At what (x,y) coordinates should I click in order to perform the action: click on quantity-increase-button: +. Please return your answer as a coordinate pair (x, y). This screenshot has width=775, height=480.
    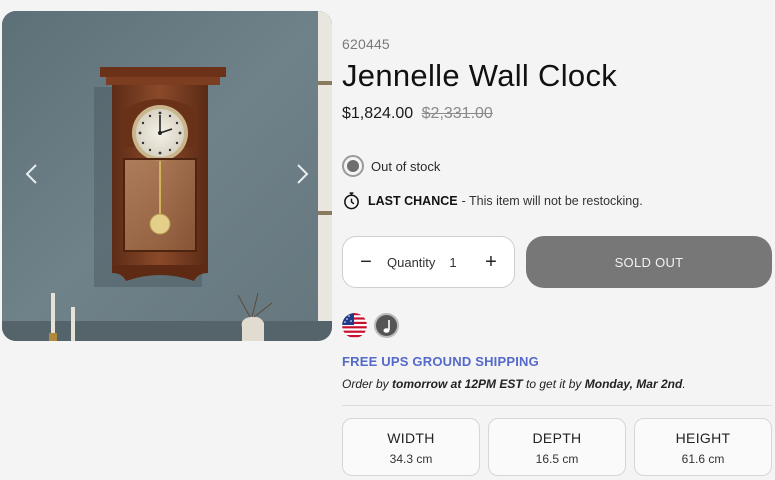
    Looking at the image, I should click on (491, 262).